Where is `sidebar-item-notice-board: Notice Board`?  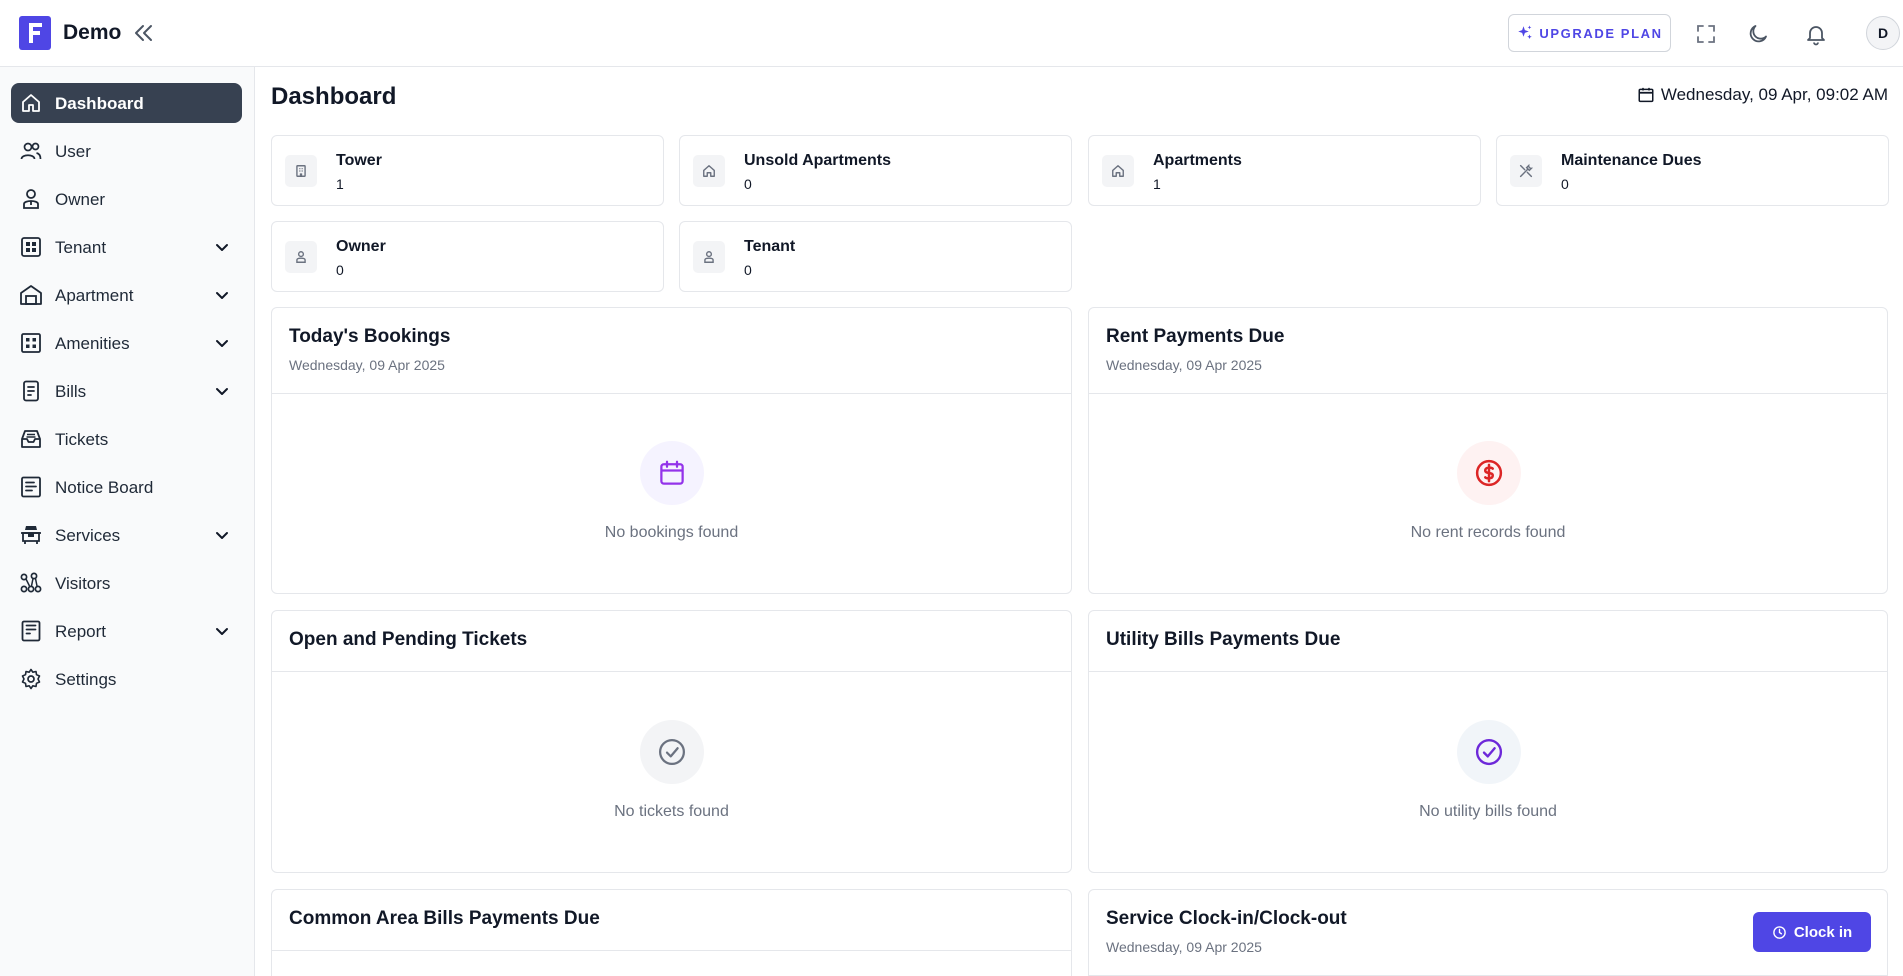
sidebar-item-notice-board: Notice Board is located at coordinates (126, 487).